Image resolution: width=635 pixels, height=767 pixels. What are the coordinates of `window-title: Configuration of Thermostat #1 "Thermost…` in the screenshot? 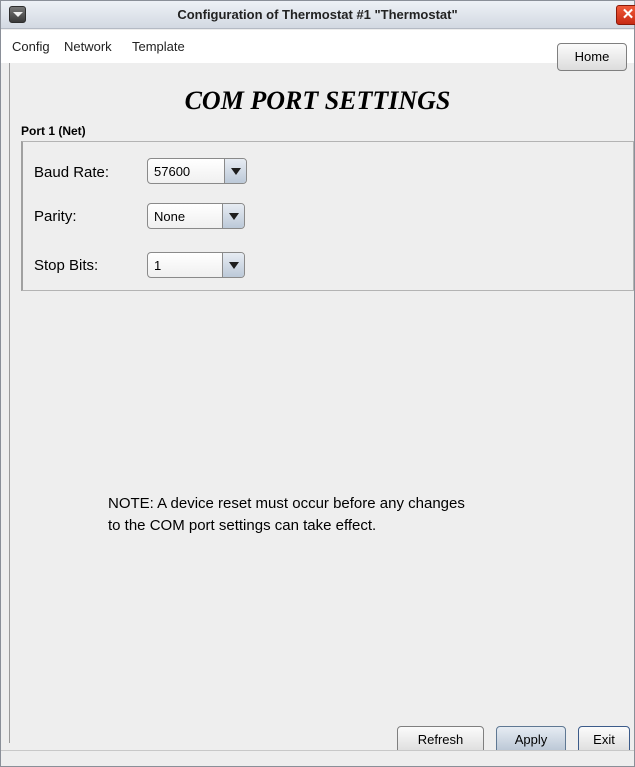 It's located at (317, 14).